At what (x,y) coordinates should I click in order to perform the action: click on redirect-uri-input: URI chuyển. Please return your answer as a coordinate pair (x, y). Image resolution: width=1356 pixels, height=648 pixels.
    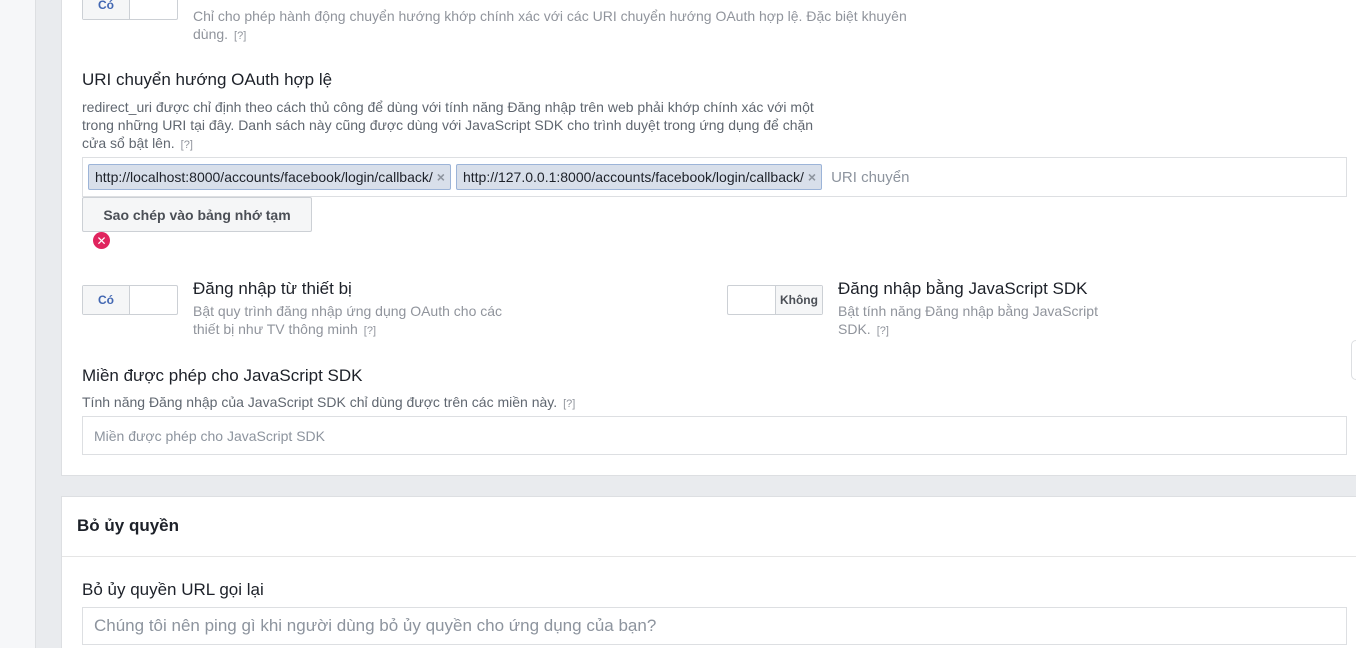
    Looking at the image, I should click on (870, 177).